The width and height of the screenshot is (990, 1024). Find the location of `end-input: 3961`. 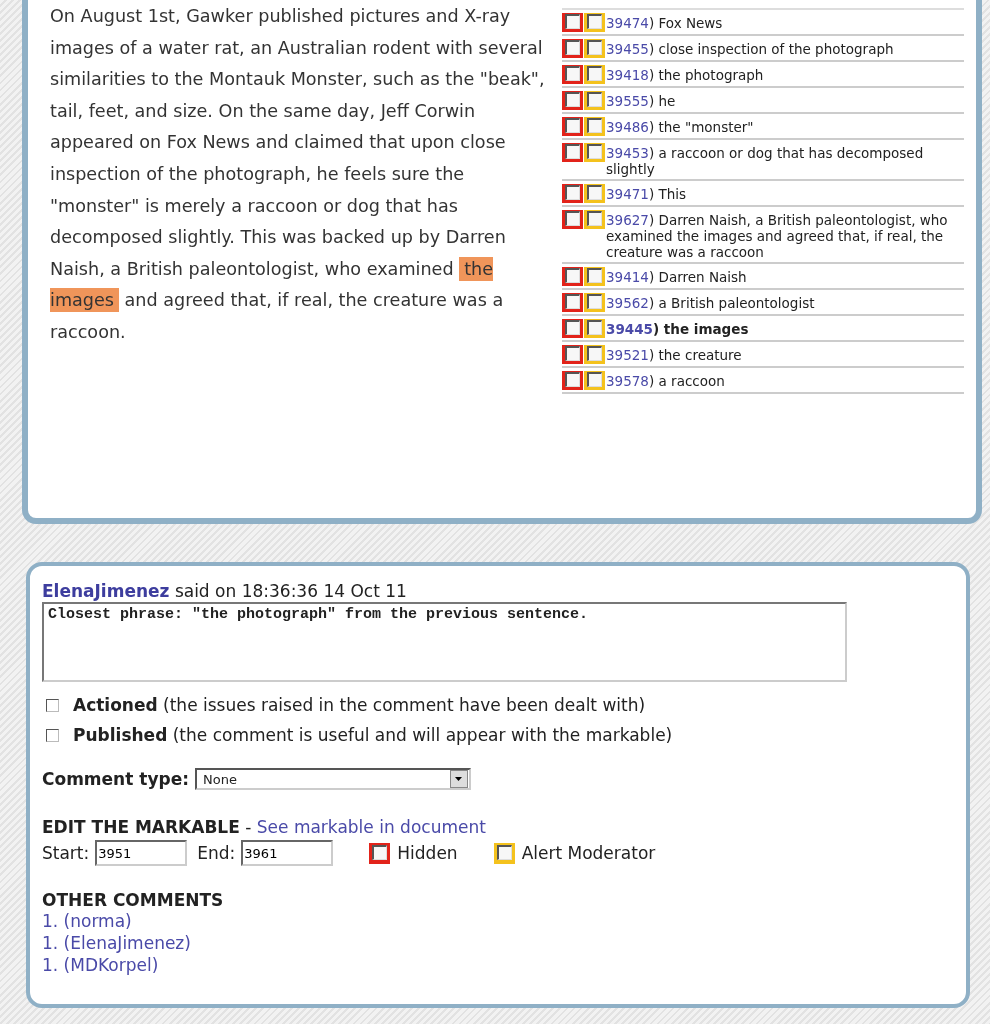

end-input: 3961 is located at coordinates (287, 853).